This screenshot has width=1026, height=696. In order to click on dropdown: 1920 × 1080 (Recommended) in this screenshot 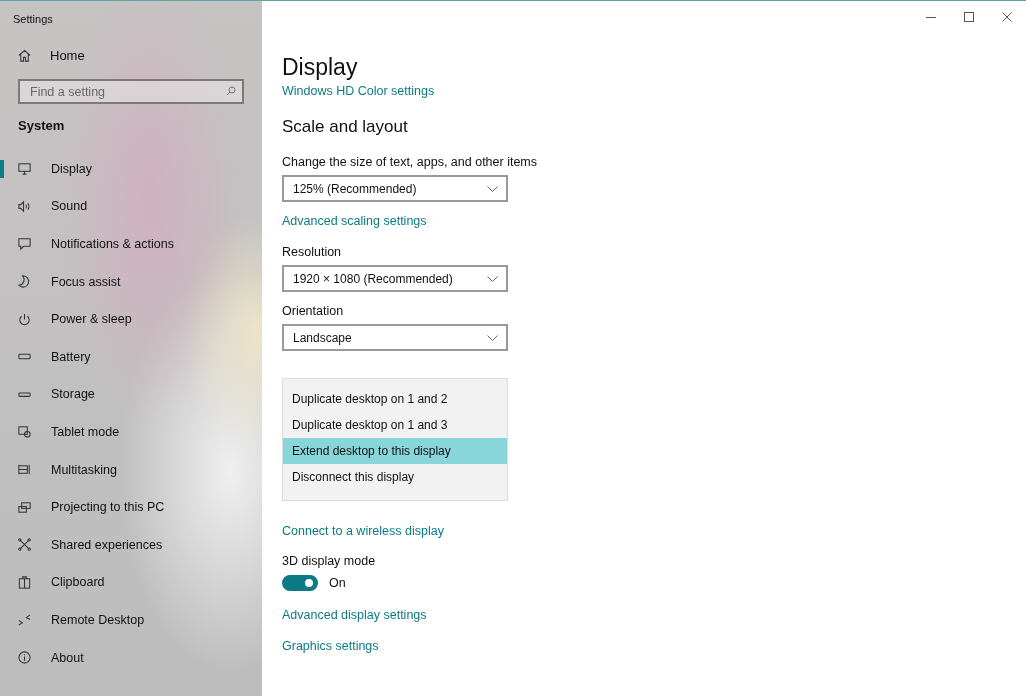, I will do `click(395, 278)`.